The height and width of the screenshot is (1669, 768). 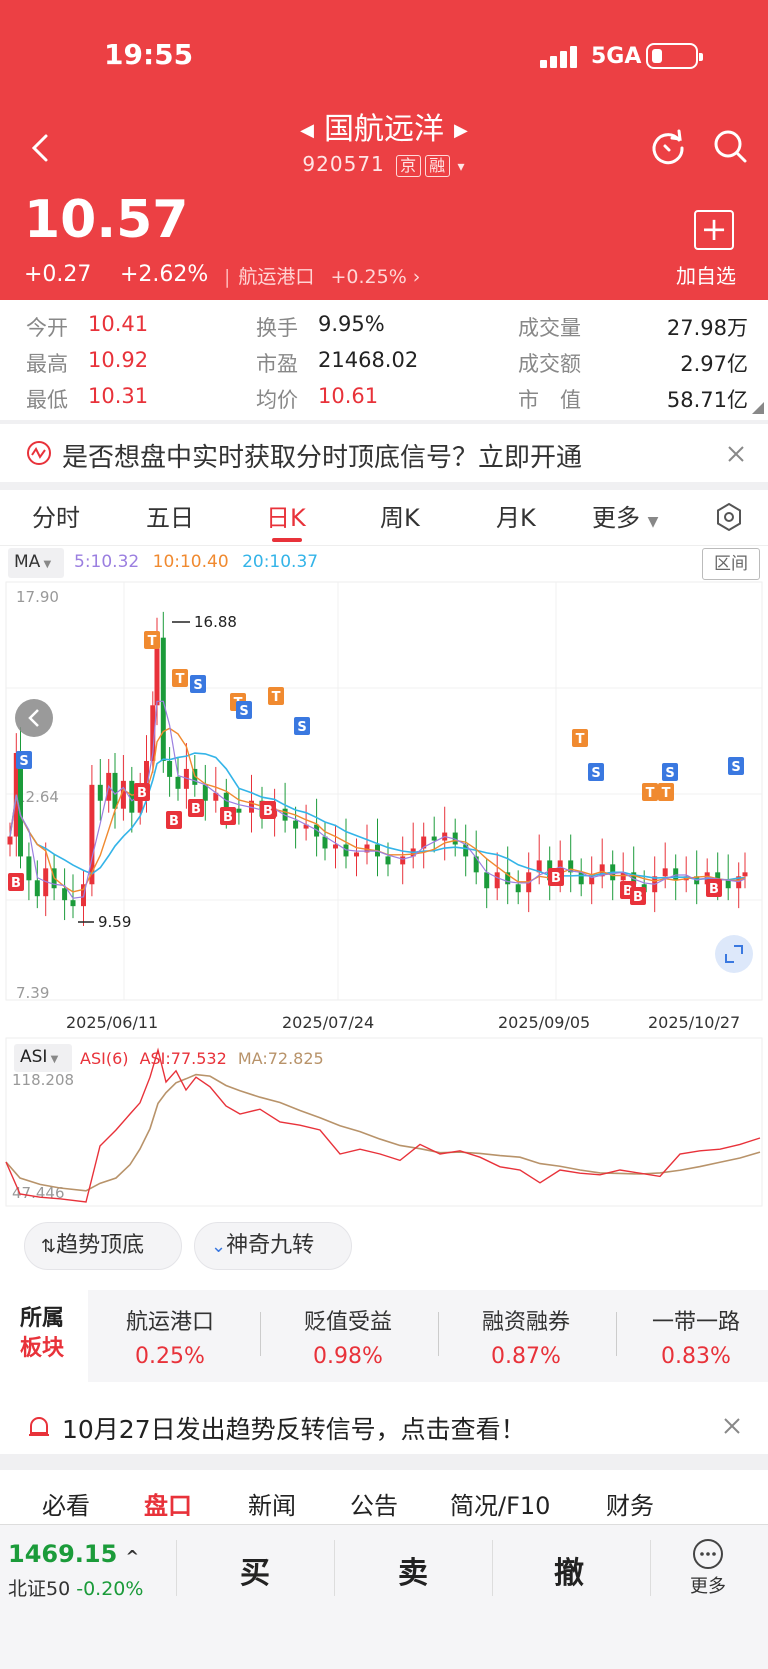 I want to click on search-icon, so click(x=730, y=146).